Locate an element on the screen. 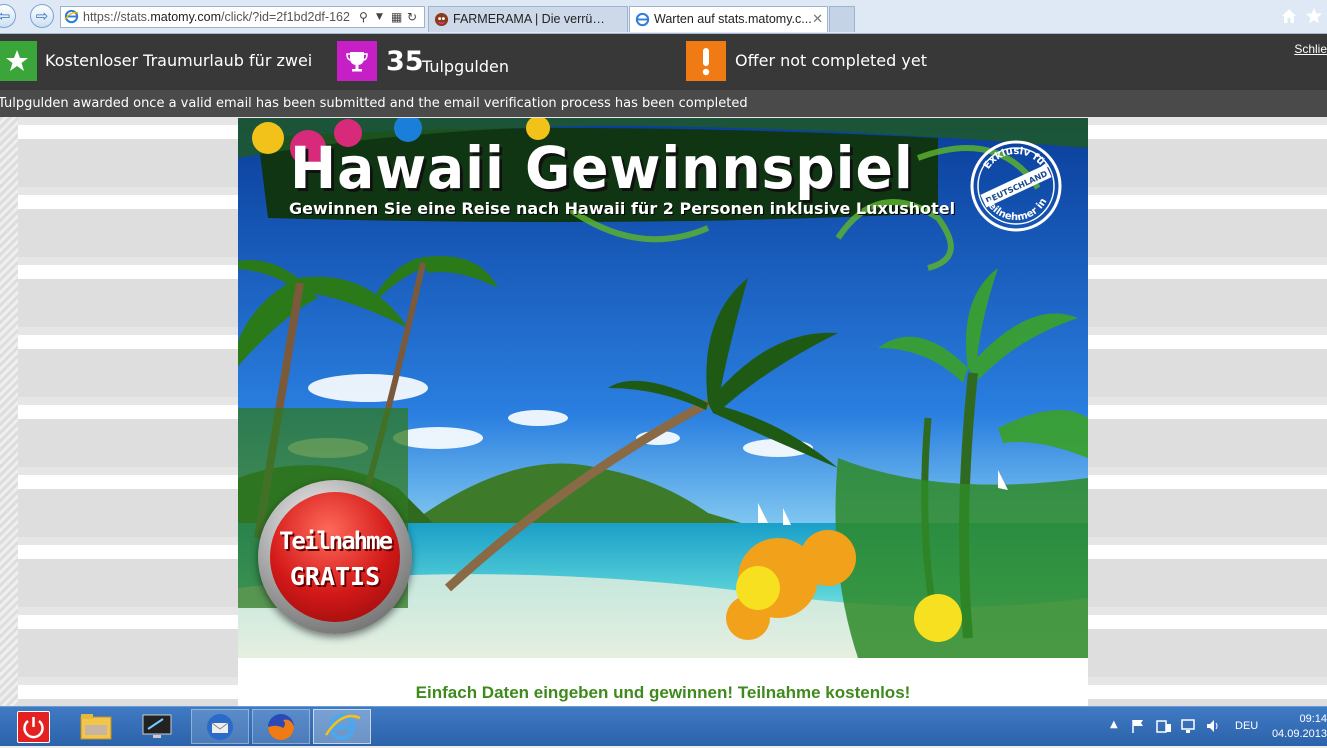 This screenshot has height=748, width=1327. offer-title: Kostenloser Traumurlaub für zwei is located at coordinates (179, 60).